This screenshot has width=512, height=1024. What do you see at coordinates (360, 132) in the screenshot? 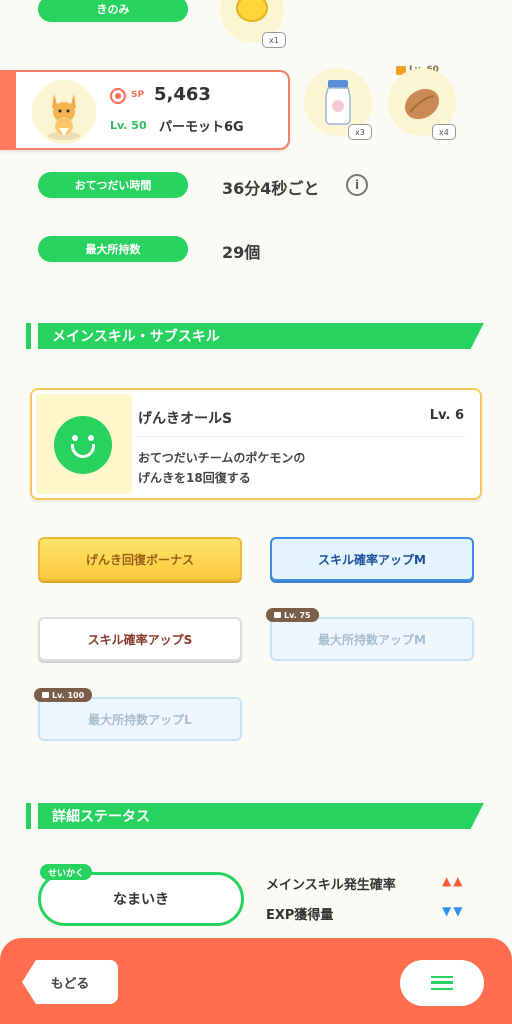
I see `milk-count-badge: x3` at bounding box center [360, 132].